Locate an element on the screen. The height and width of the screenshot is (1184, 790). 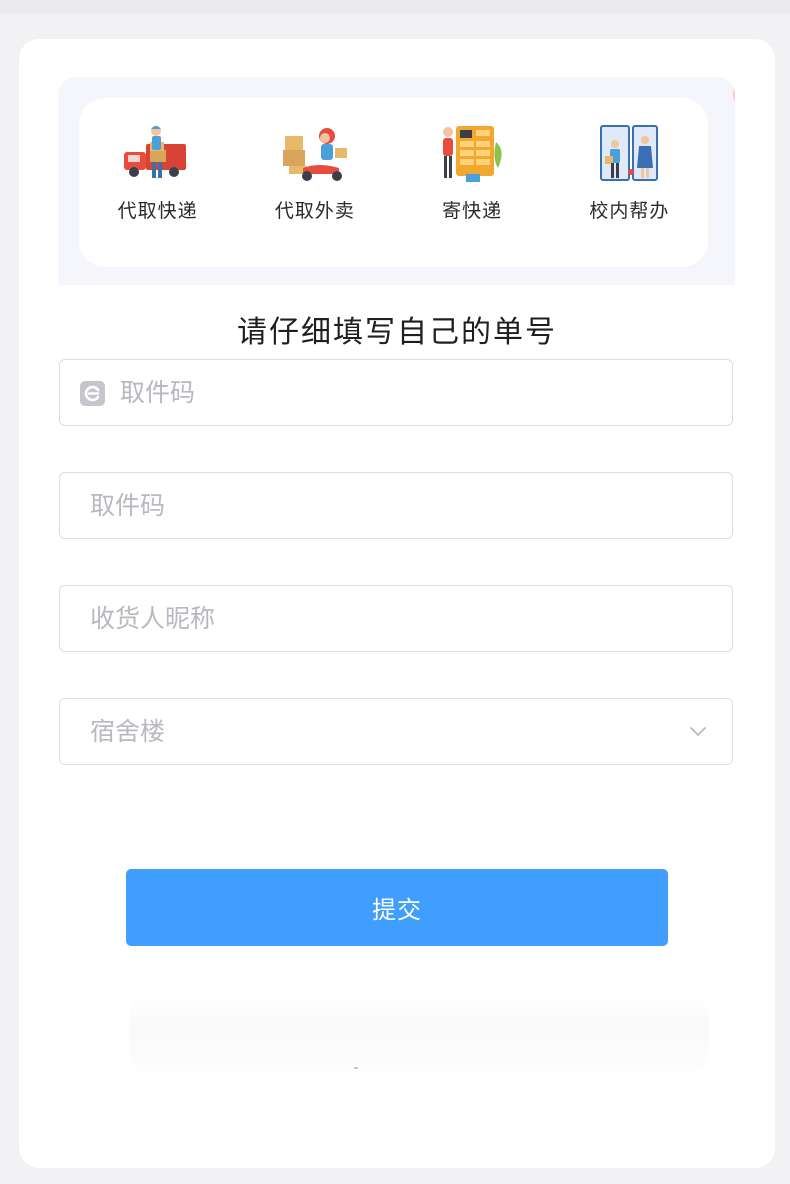
service-send-express: 寄快递 is located at coordinates (472, 182).